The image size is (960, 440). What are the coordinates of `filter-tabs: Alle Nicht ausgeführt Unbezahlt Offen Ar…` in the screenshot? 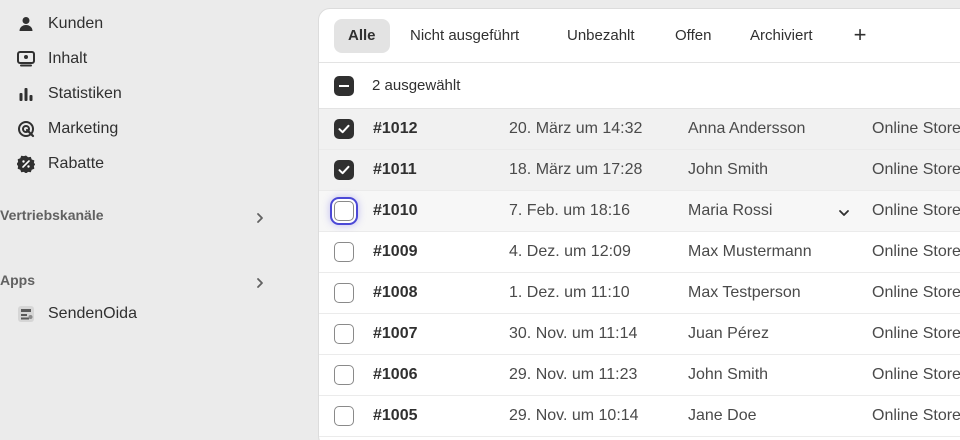 It's located at (639, 36).